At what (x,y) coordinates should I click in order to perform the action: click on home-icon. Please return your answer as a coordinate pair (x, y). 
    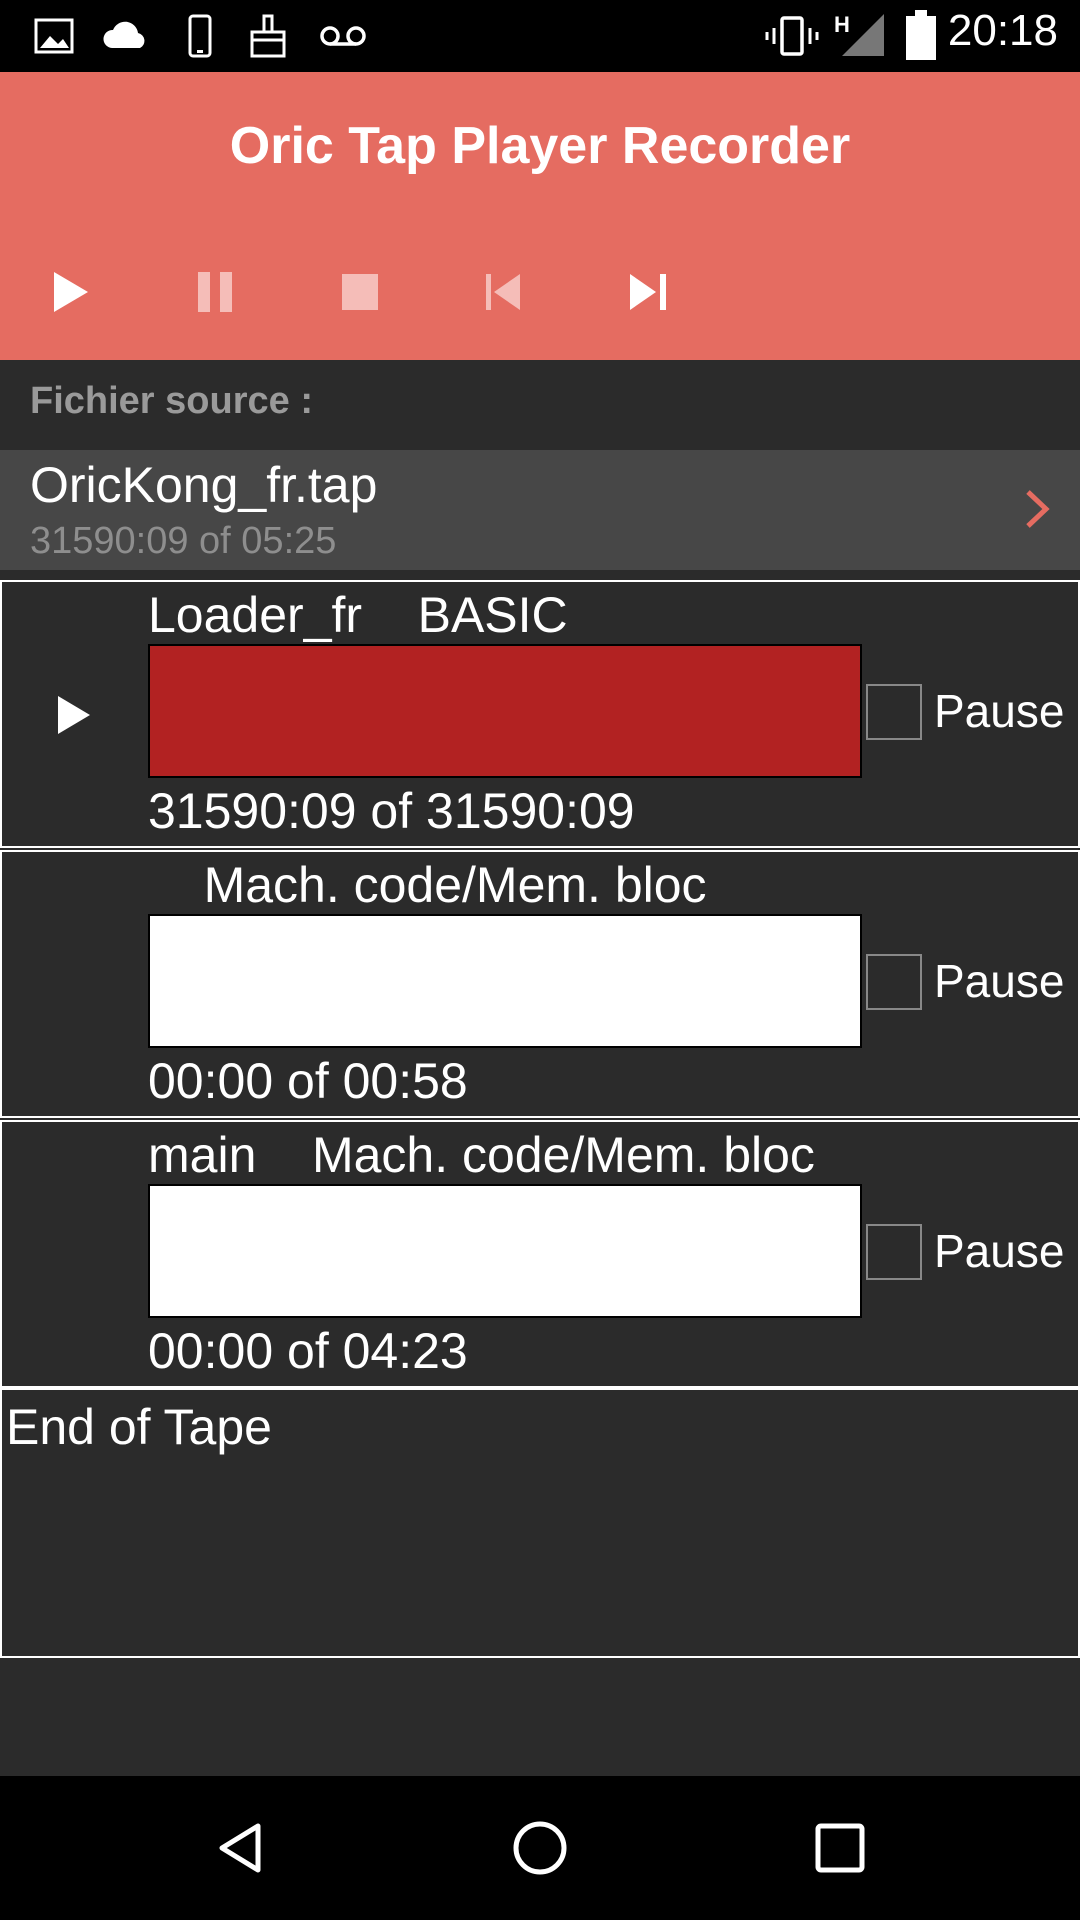
    Looking at the image, I should click on (540, 1848).